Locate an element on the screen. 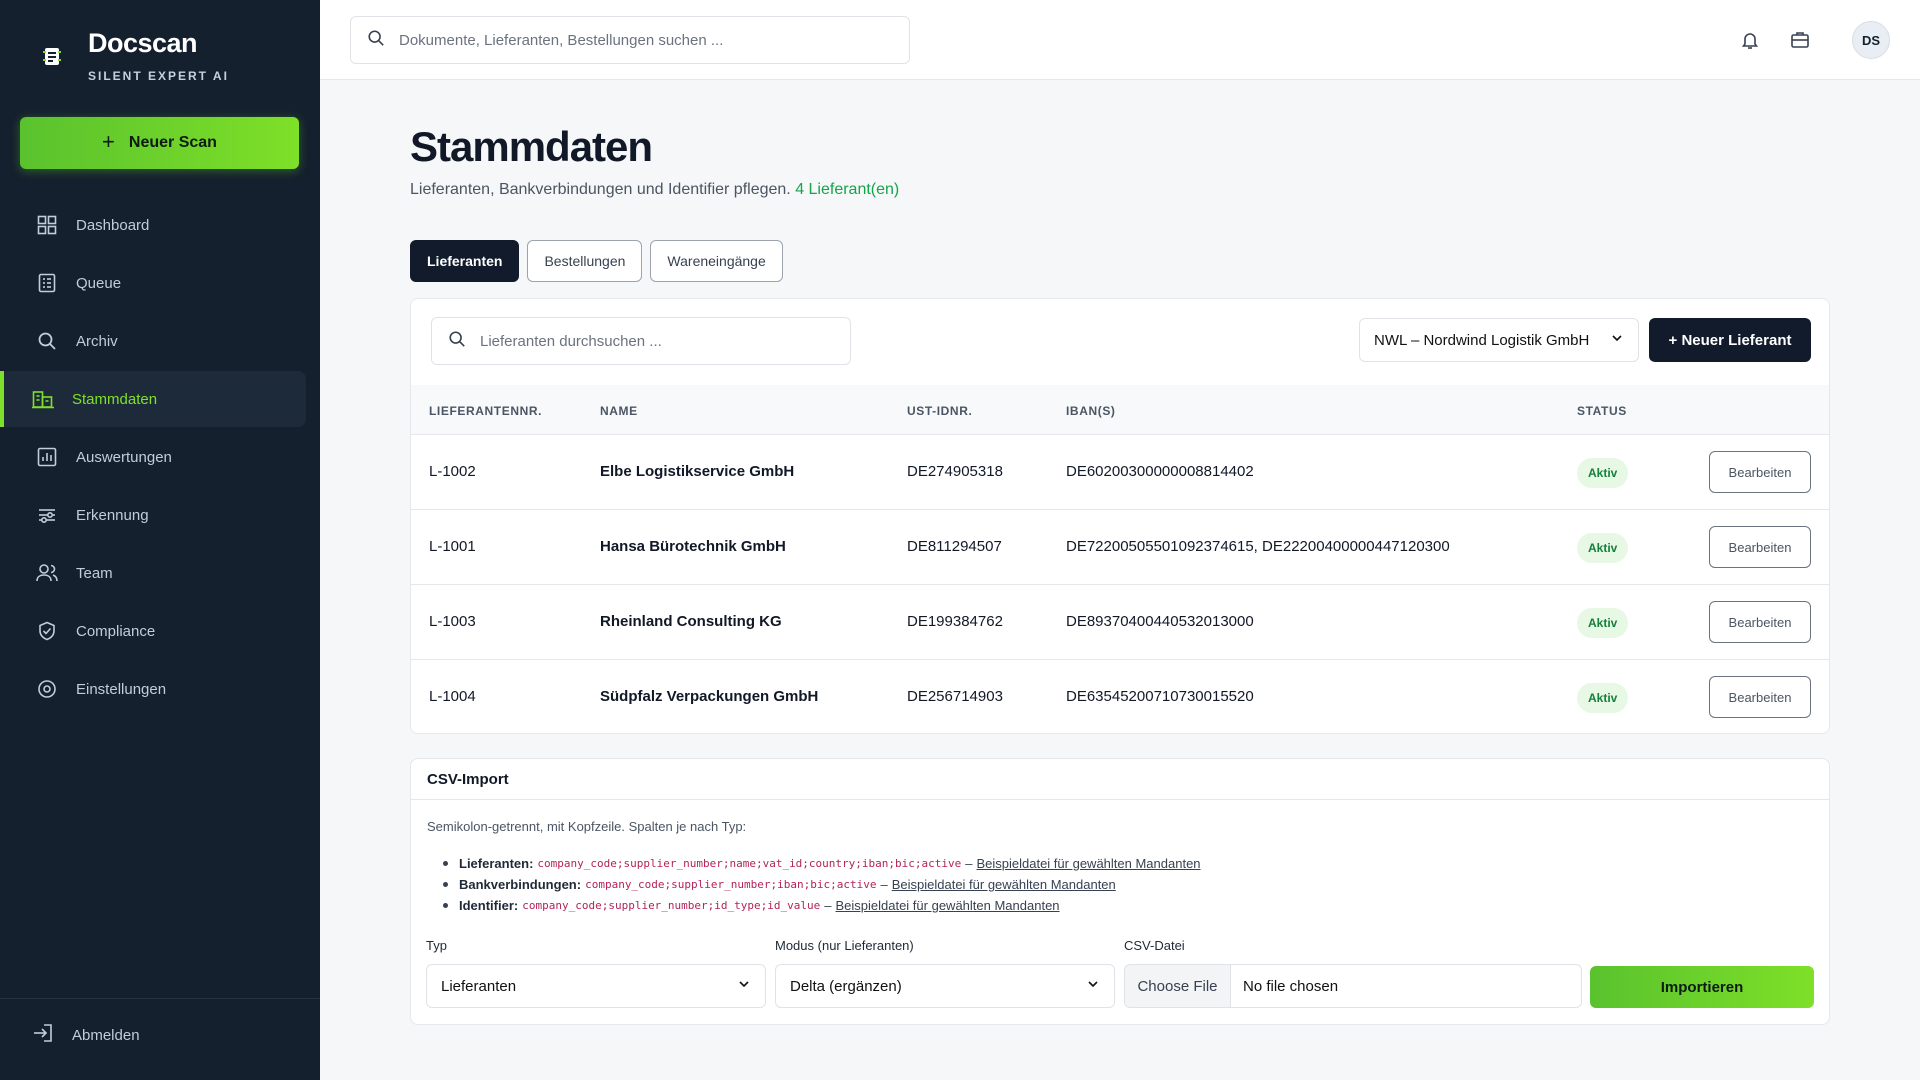 The width and height of the screenshot is (1920, 1080). briefcase-icon is located at coordinates (1800, 40).